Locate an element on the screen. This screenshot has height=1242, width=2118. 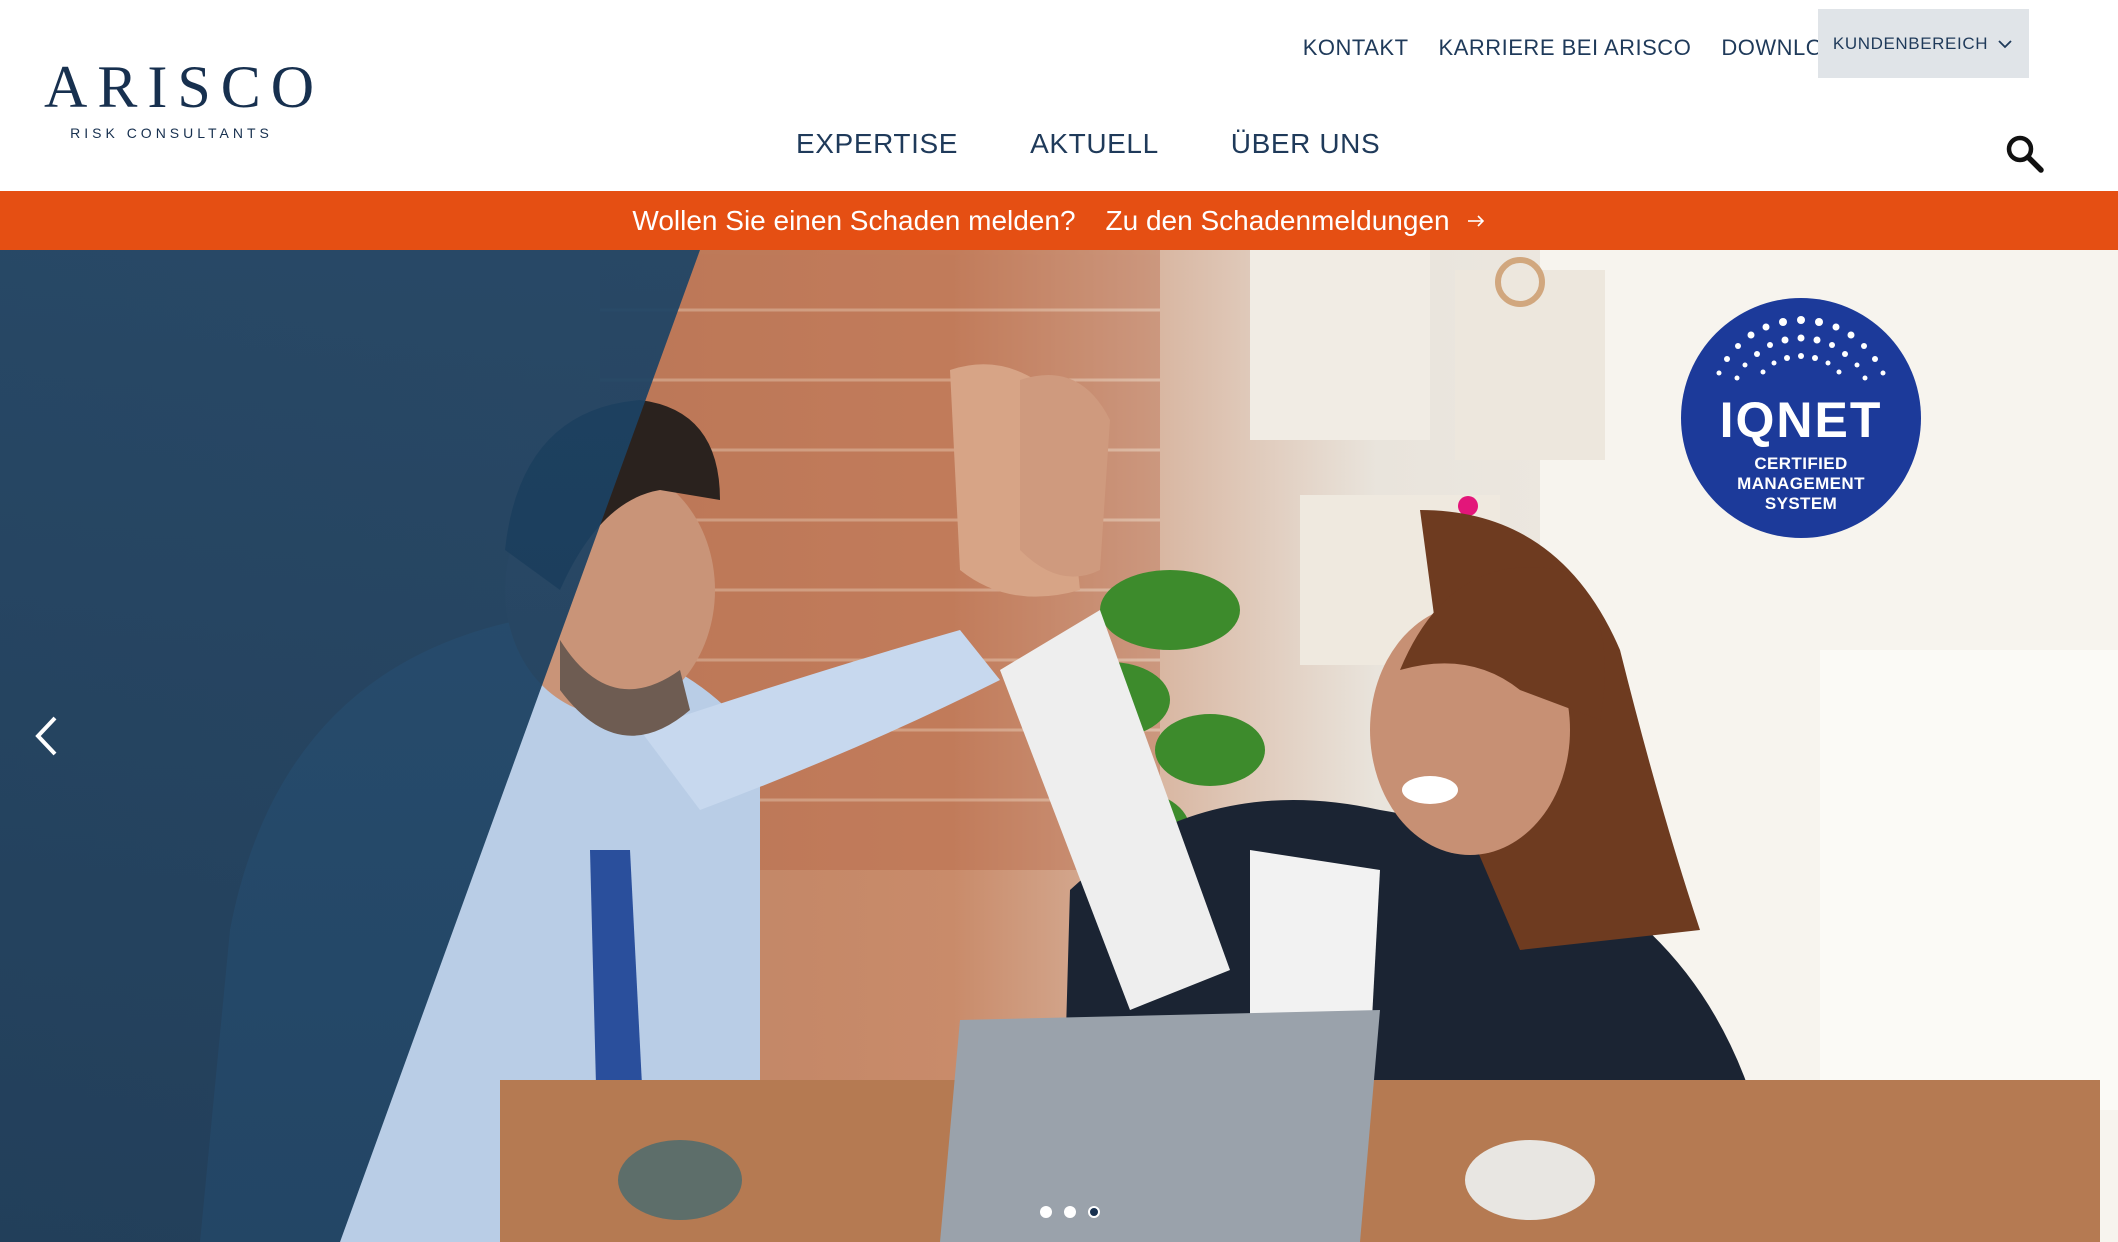
customer-area-label: KUNDENBEREICH is located at coordinates (1910, 43).